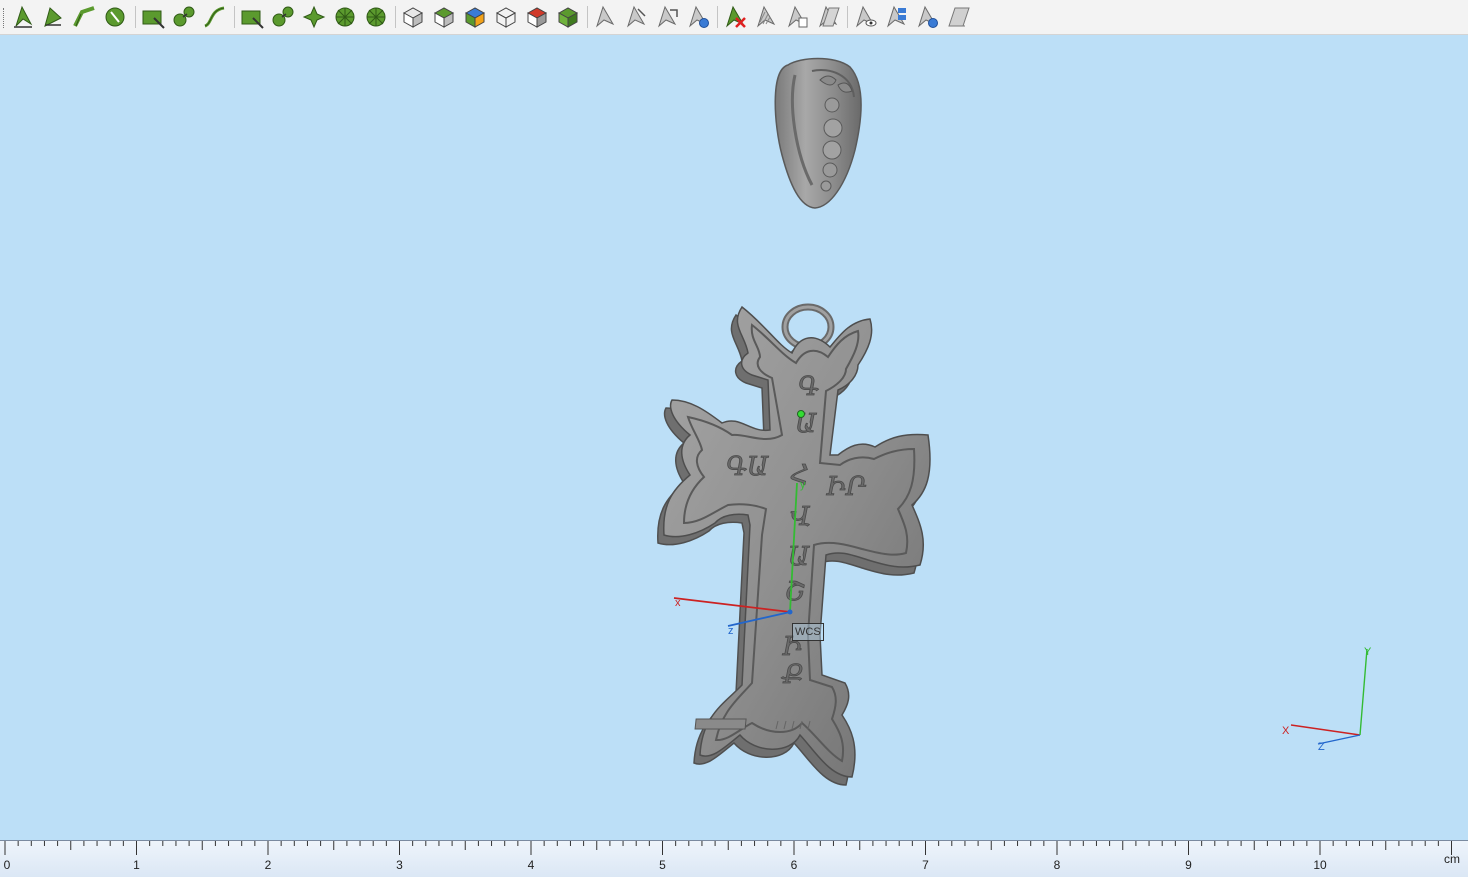 The image size is (1468, 877). What do you see at coordinates (797, 17) in the screenshot?
I see `pointer-copy-icon` at bounding box center [797, 17].